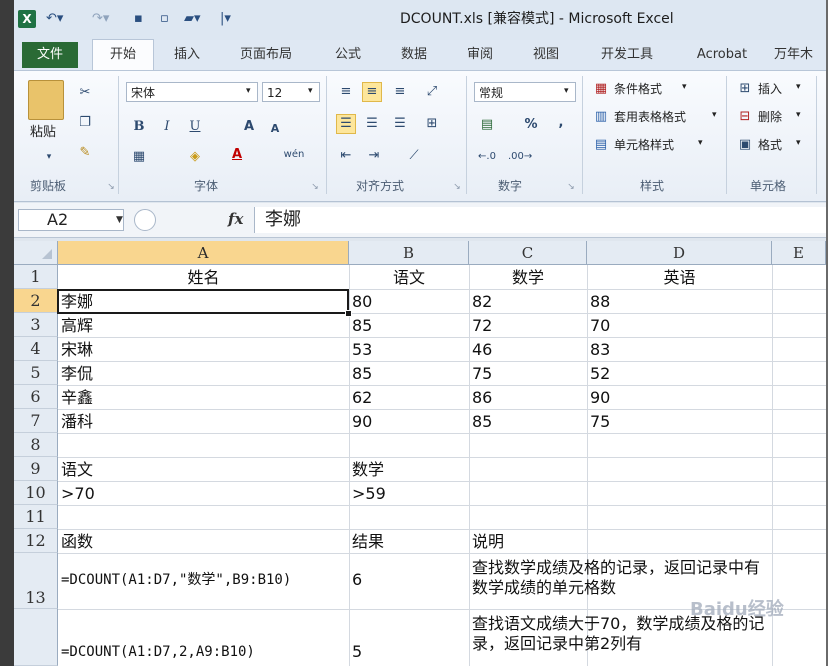  I want to click on tab-calendar: 万年木, so click(800, 55).